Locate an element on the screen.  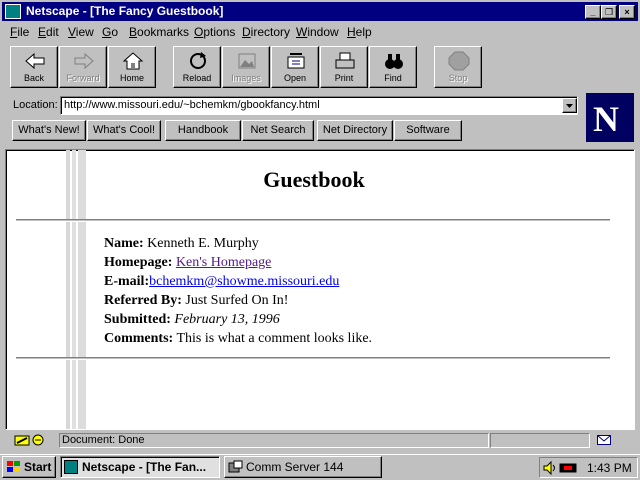
open-icon is located at coordinates (296, 61).